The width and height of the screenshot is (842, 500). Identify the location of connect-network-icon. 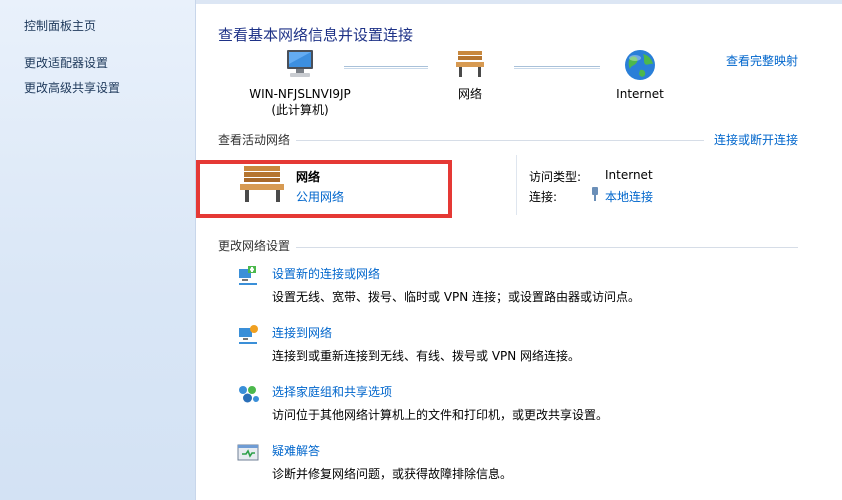
(248, 334).